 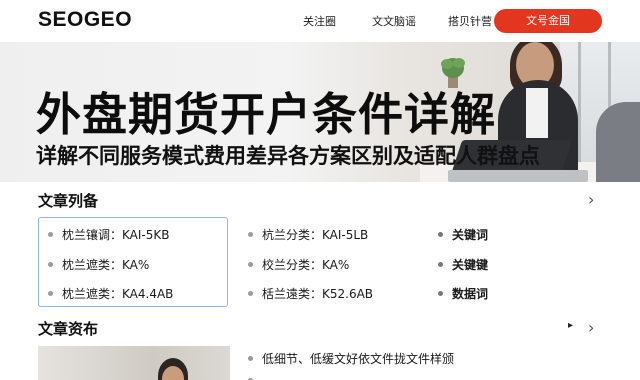 I want to click on shirt-image, so click(x=537, y=113).